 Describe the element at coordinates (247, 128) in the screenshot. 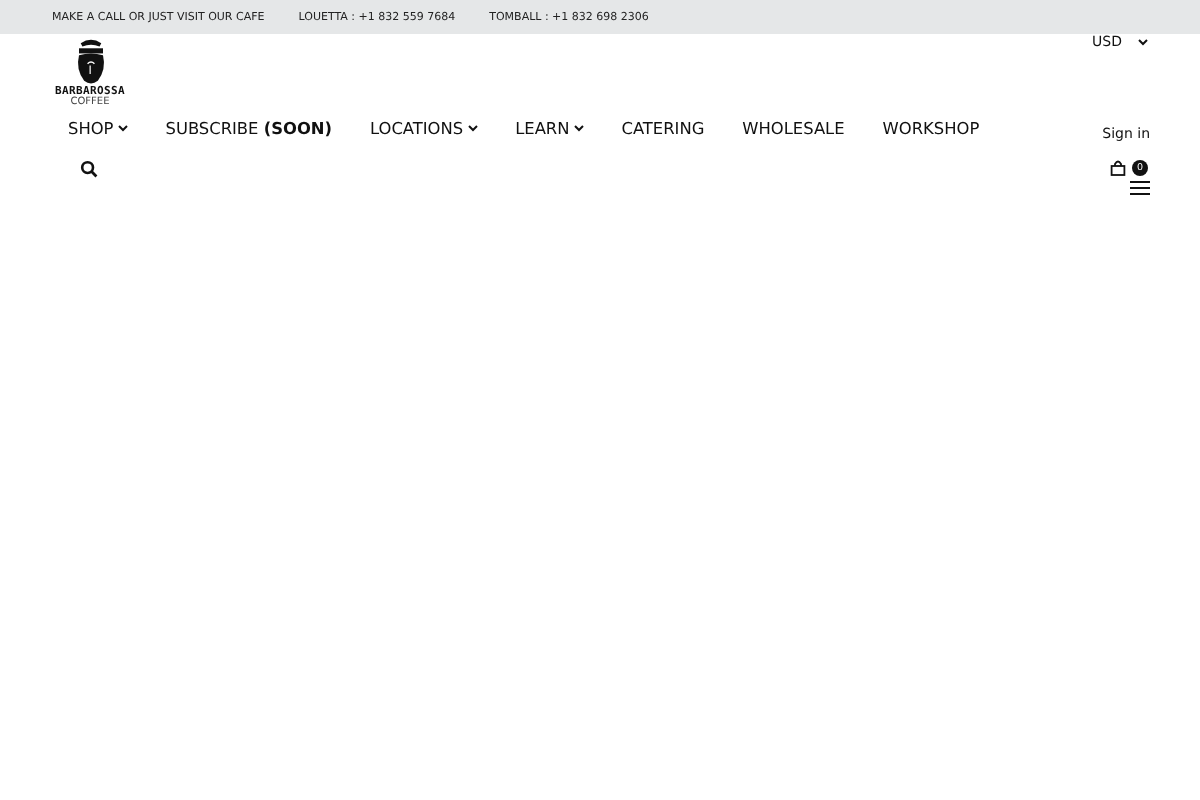

I see `nav-link: SUBSCRIBE (SOON)` at that location.